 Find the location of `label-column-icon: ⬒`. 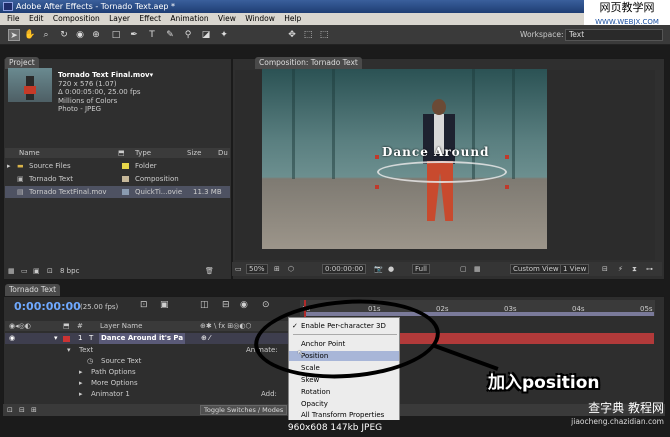

label-column-icon: ⬒ is located at coordinates (121, 153).